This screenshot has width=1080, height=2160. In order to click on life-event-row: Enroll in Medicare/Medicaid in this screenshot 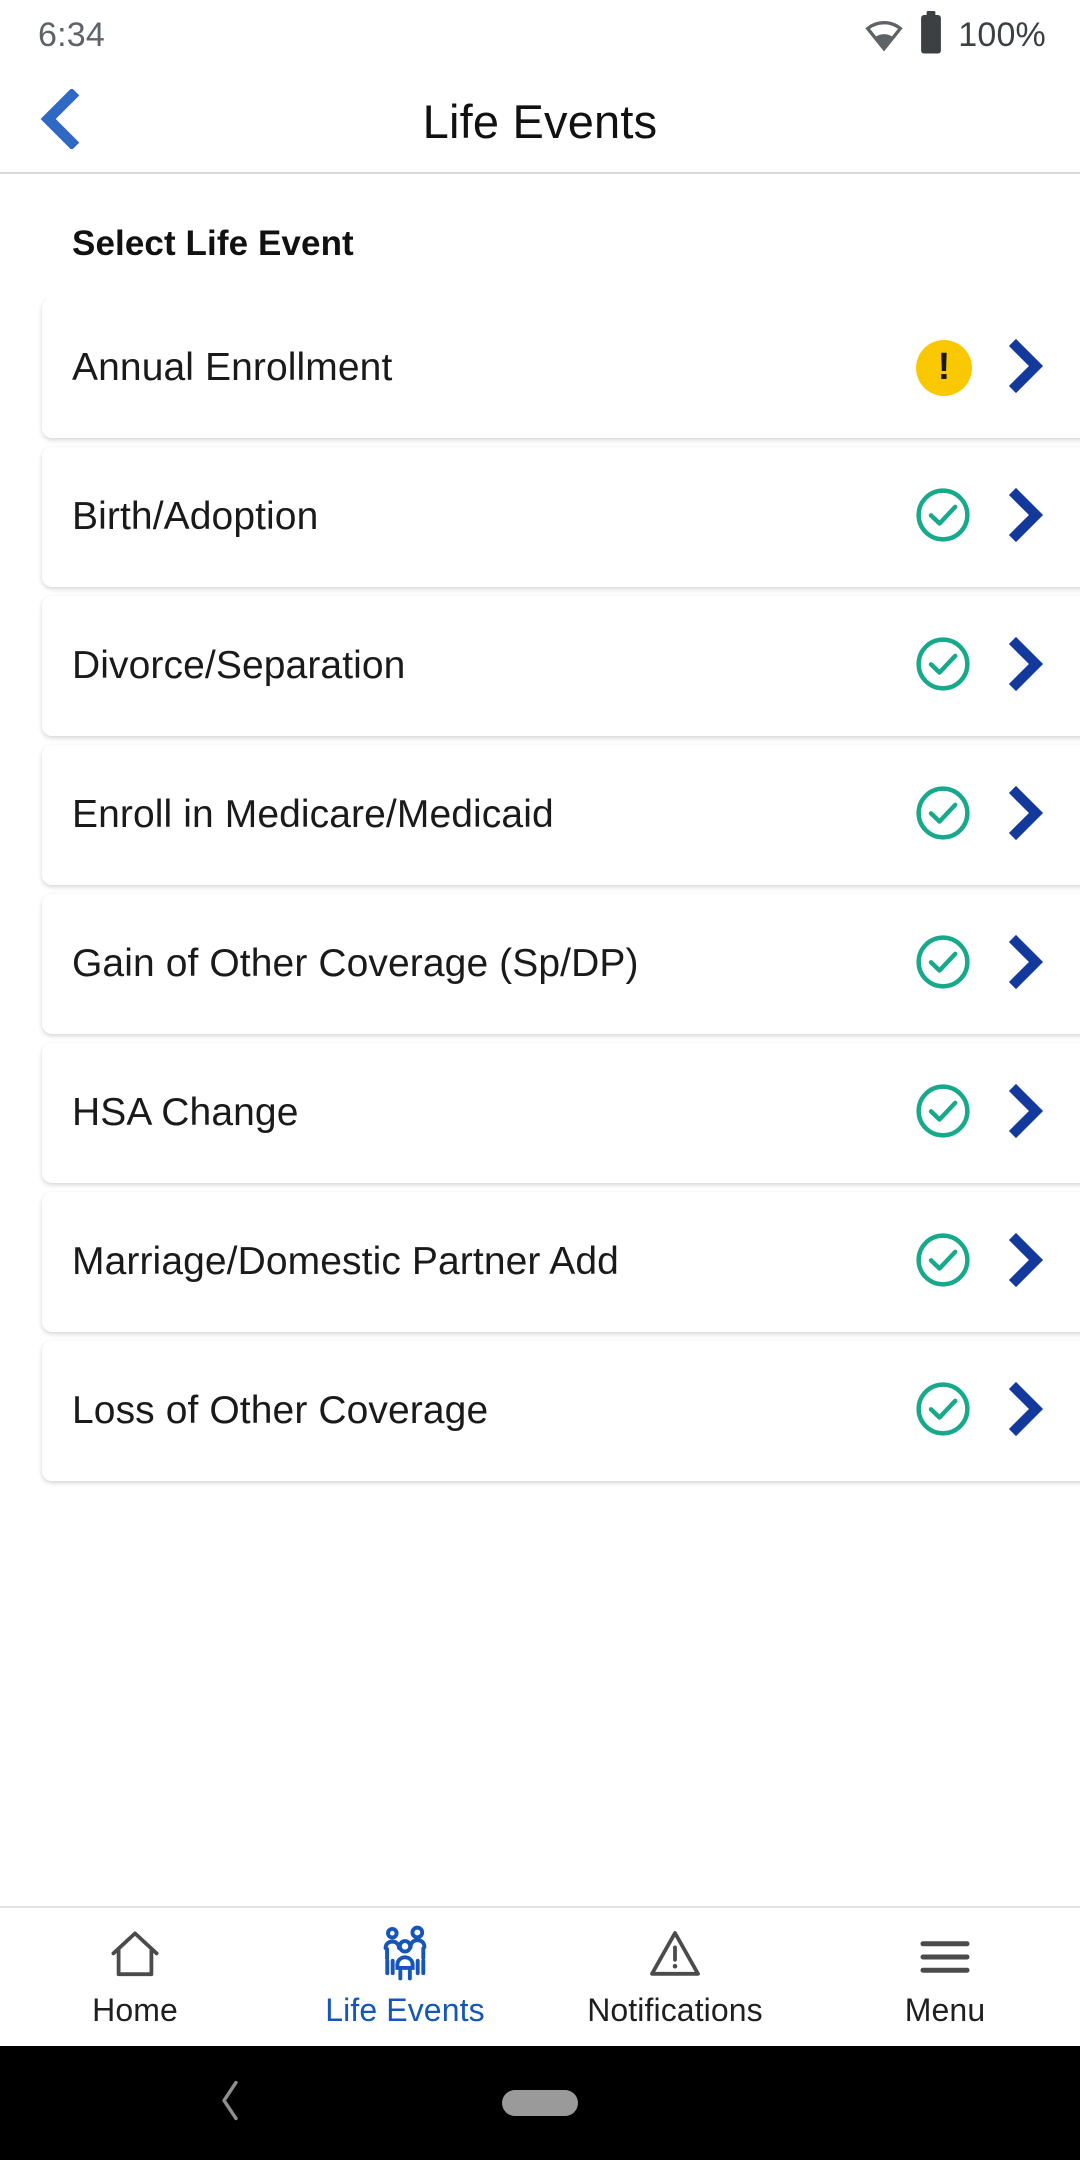, I will do `click(561, 815)`.